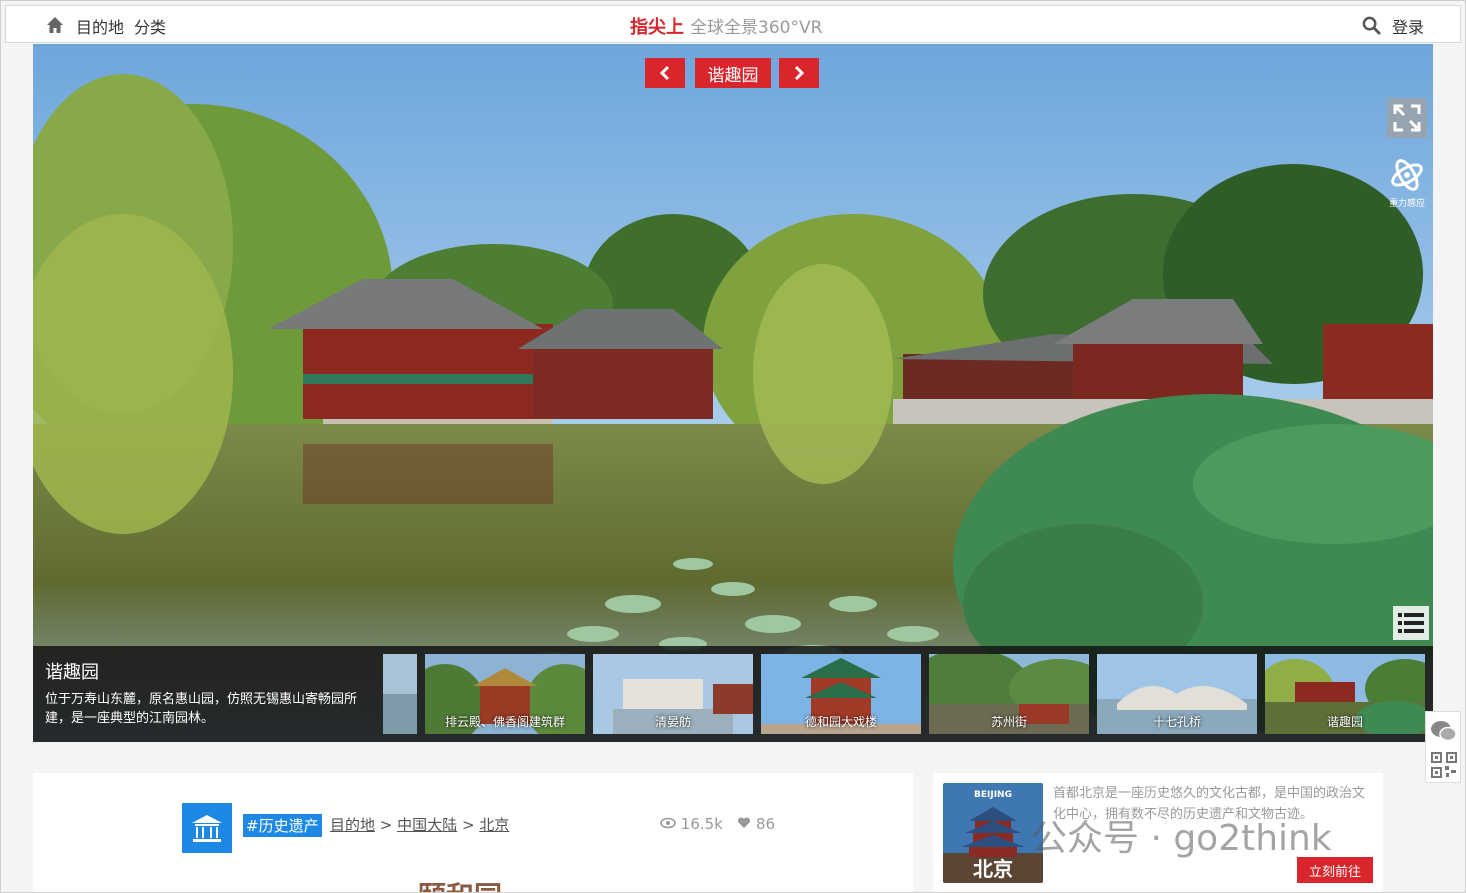 This screenshot has height=893, width=1466. I want to click on wechat-side-widget, so click(1443, 747).